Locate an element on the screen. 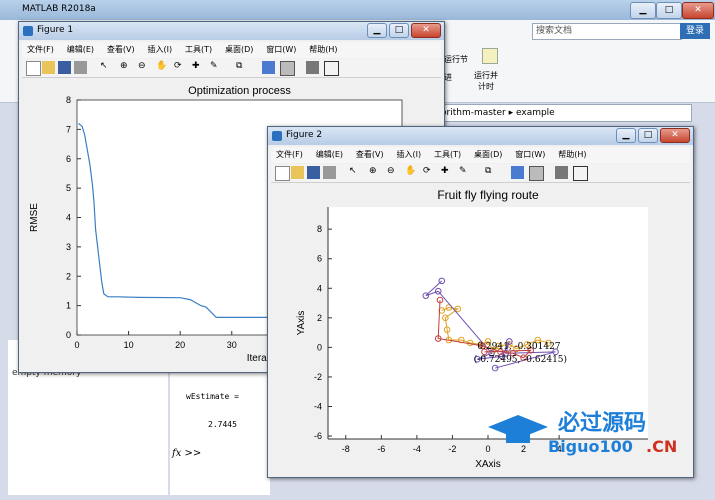 This screenshot has width=715, height=500. y-tick-label: 2 is located at coordinates (319, 318).